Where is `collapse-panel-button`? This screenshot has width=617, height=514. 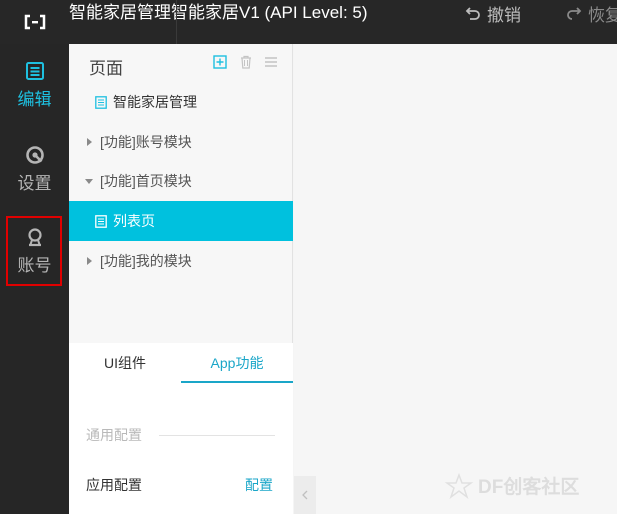
collapse-panel-button is located at coordinates (305, 495).